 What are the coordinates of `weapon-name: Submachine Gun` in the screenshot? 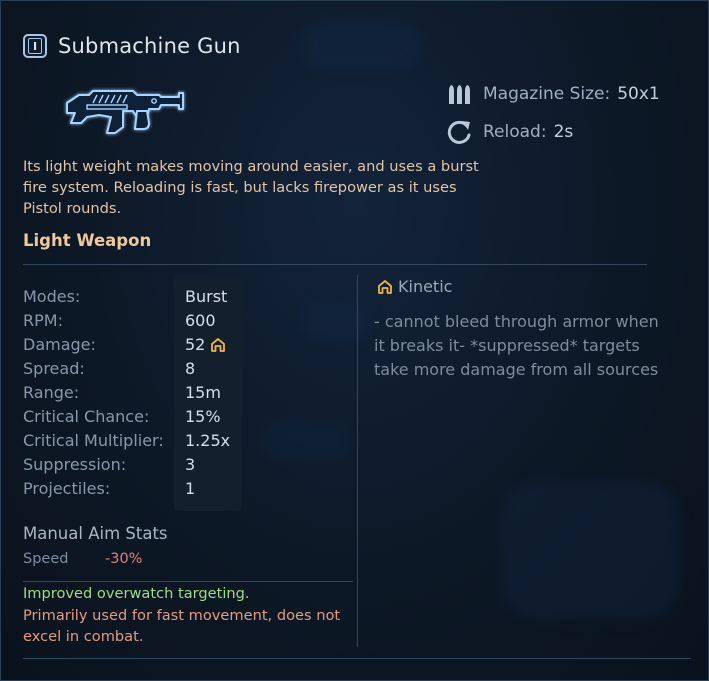 It's located at (149, 46).